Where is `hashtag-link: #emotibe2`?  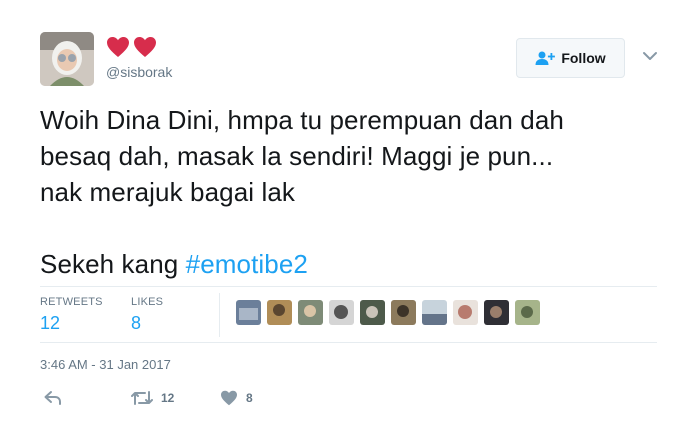 hashtag-link: #emotibe2 is located at coordinates (247, 264).